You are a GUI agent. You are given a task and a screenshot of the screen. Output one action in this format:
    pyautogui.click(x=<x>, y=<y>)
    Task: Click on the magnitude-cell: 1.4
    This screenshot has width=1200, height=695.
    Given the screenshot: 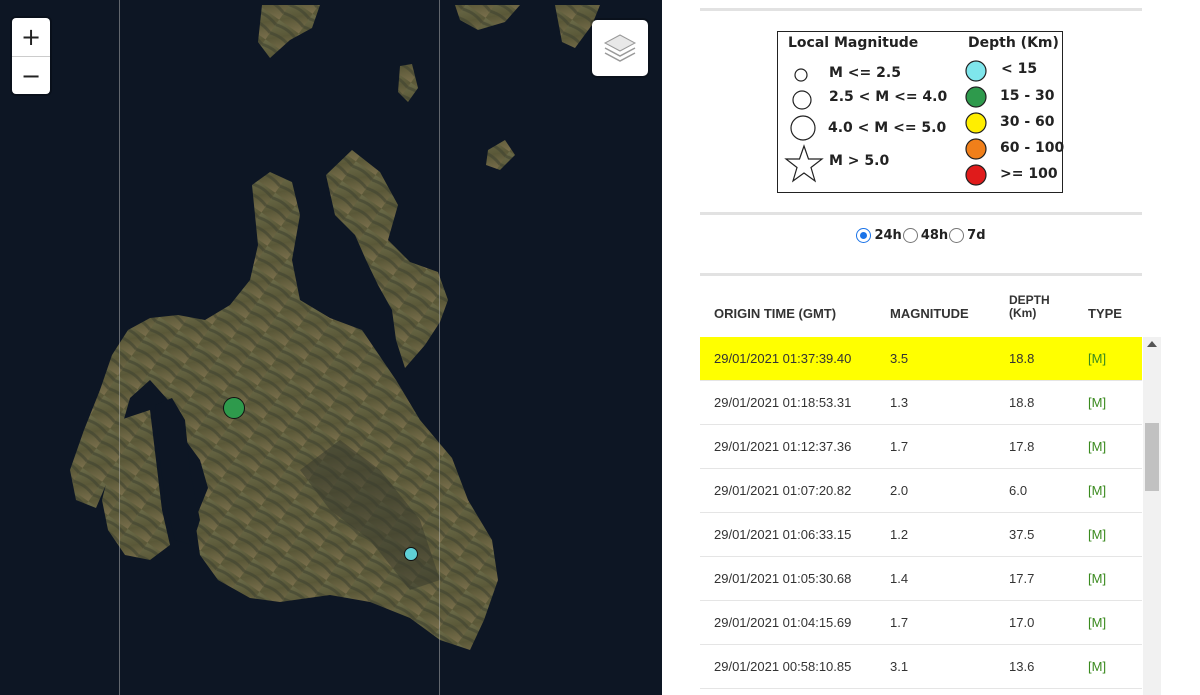 What is the action you would take?
    pyautogui.click(x=899, y=578)
    